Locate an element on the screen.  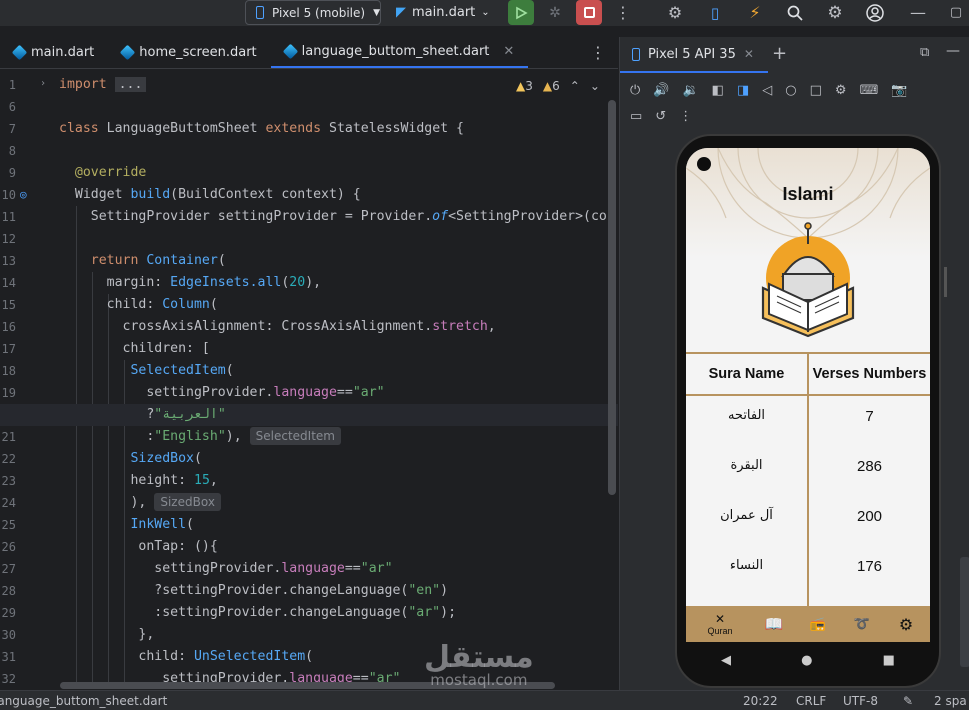
indent-setting: 2 spa is located at coordinates (950, 701).